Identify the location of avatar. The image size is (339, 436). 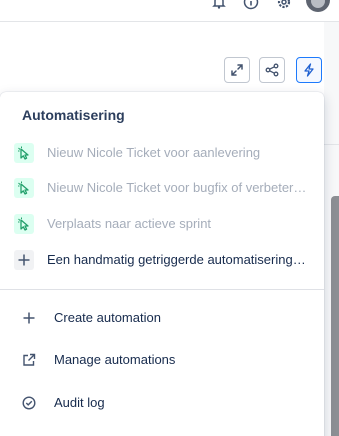
(318, 6).